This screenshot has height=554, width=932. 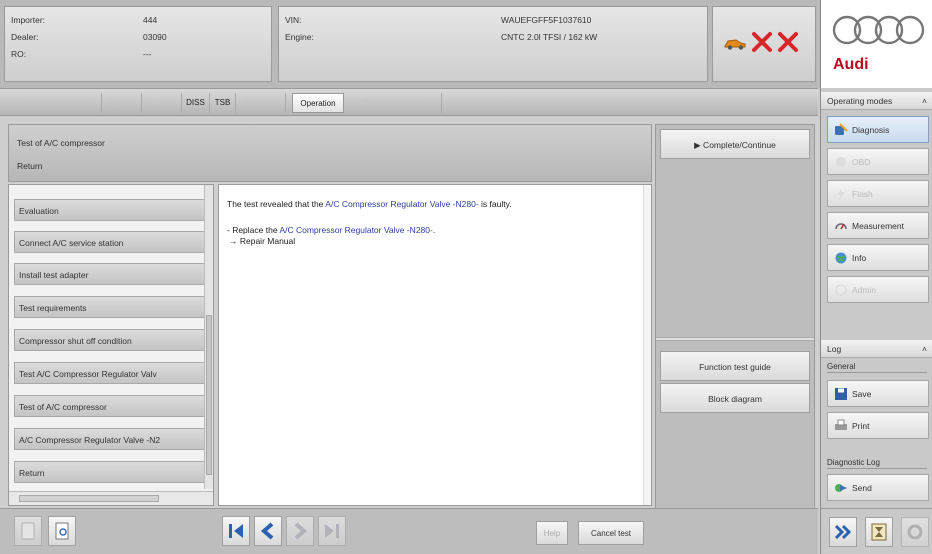 What do you see at coordinates (261, 103) in the screenshot?
I see `tab-manuals: Manuals` at bounding box center [261, 103].